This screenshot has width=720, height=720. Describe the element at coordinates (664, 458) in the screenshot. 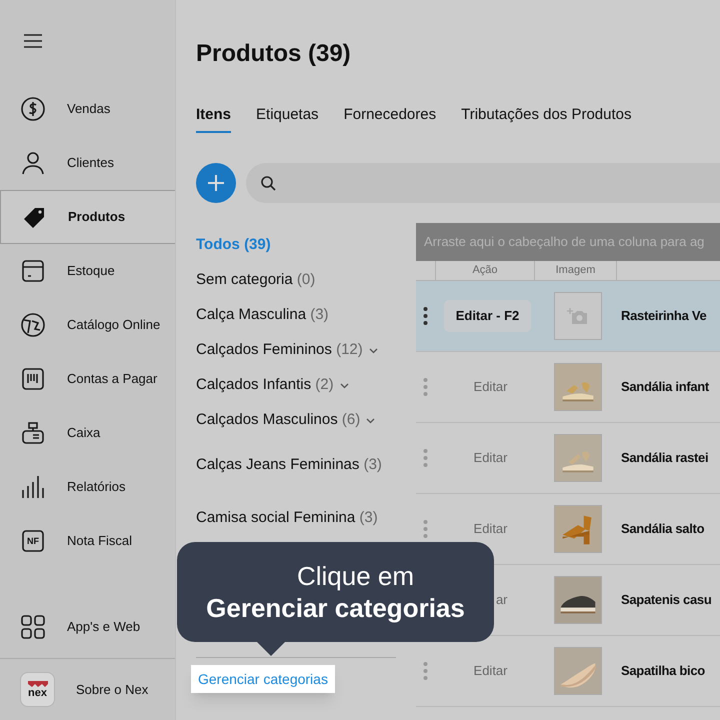

I see `product-name: Sandália rastei` at that location.